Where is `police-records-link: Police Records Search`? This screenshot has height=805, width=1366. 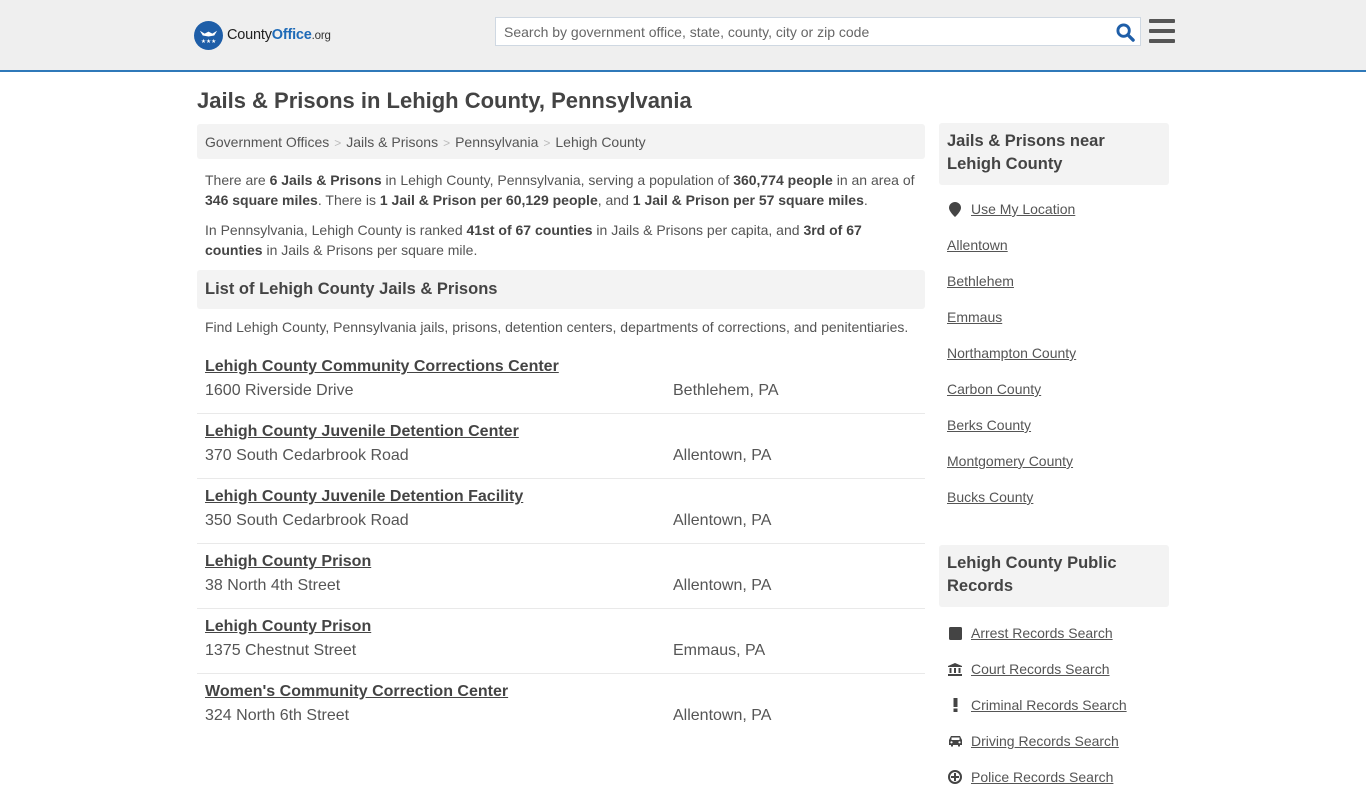 police-records-link: Police Records Search is located at coordinates (1042, 777).